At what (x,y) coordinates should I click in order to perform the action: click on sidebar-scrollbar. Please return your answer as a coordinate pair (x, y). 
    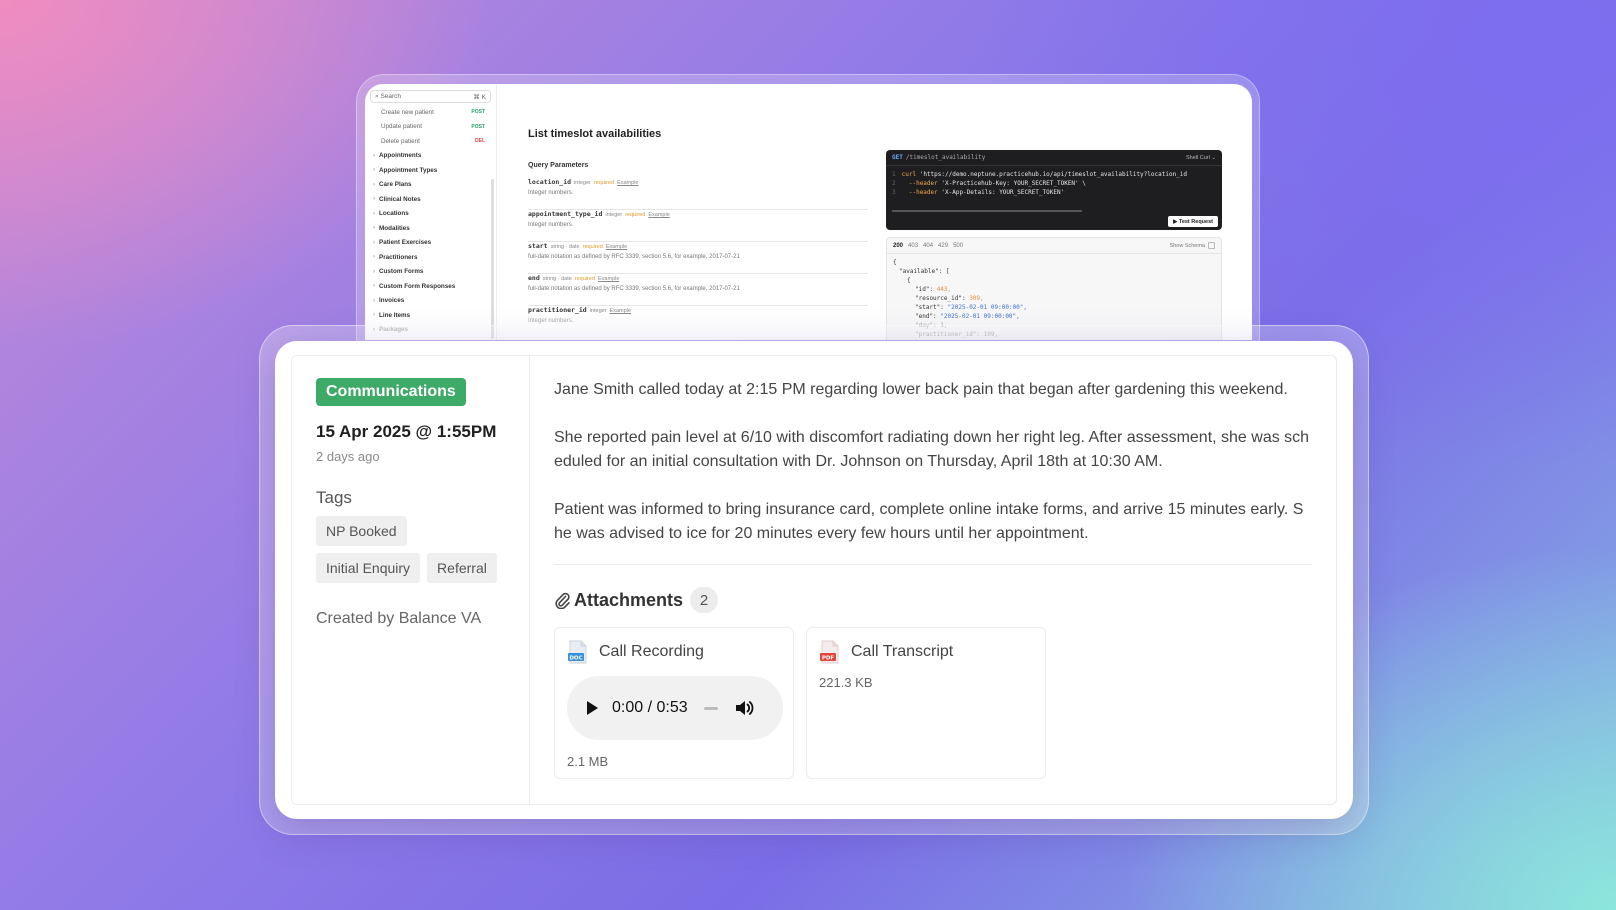
    Looking at the image, I should click on (492, 259).